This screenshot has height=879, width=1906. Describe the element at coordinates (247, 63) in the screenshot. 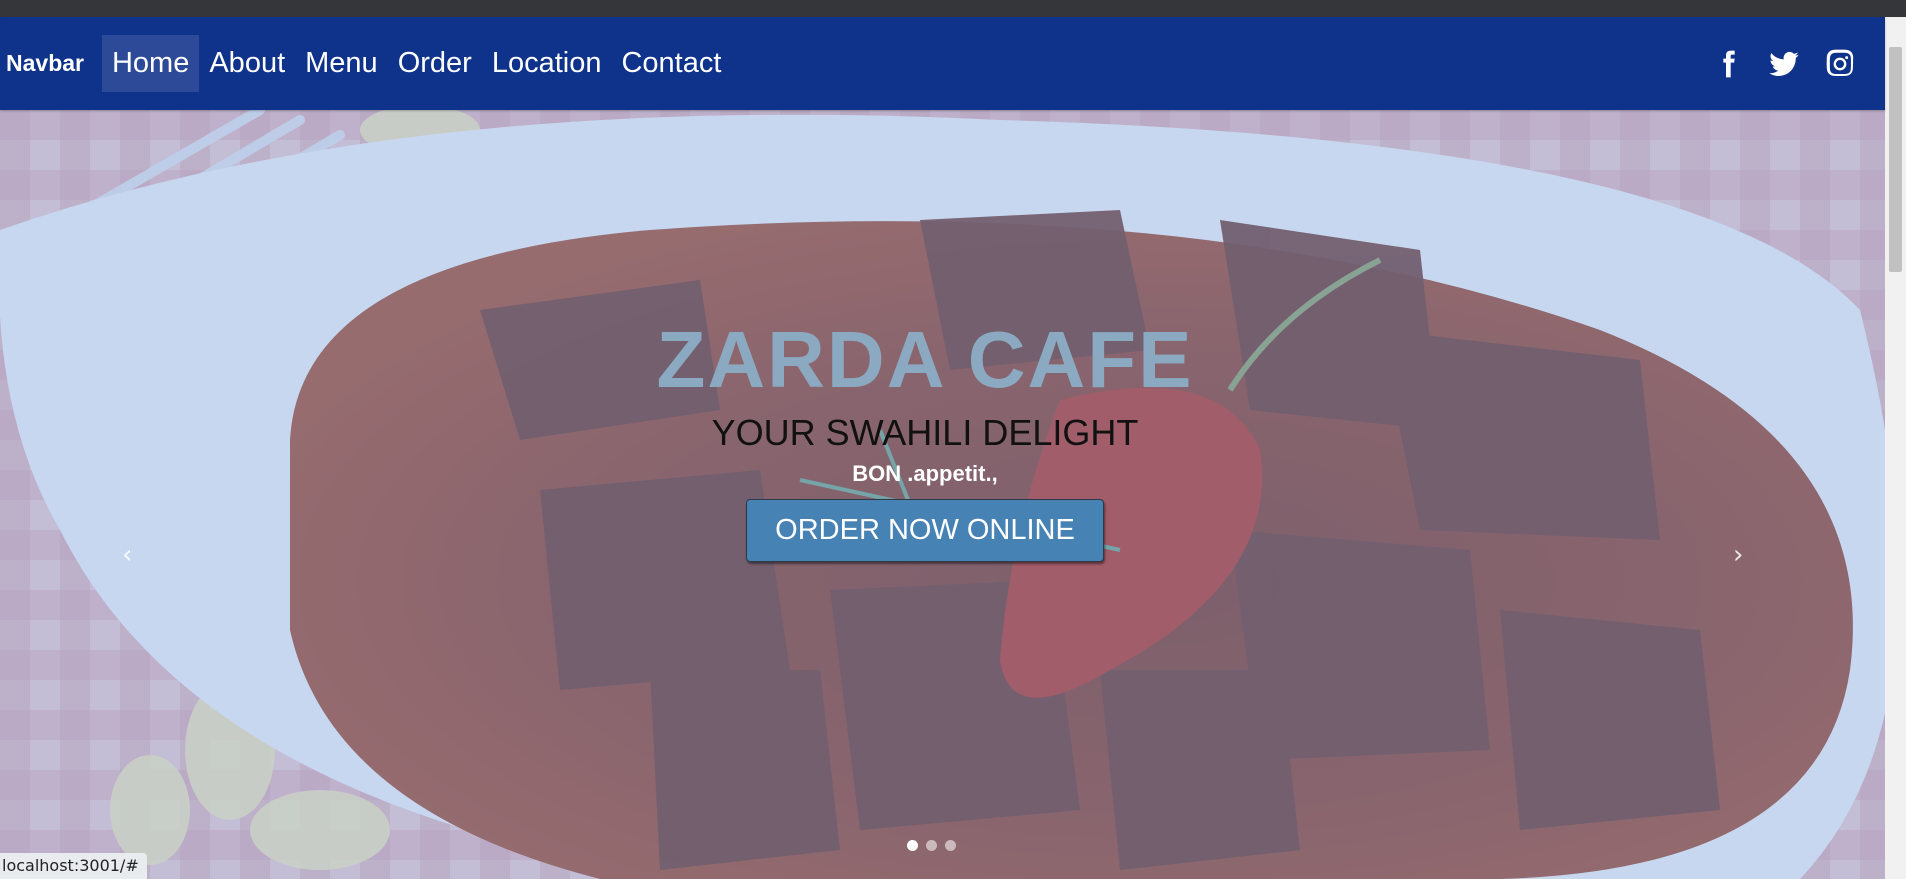

I see `nav-link-about: About` at that location.